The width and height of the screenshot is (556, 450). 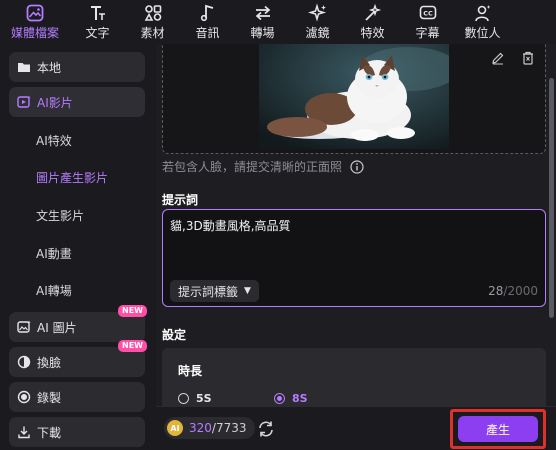 What do you see at coordinates (427, 33) in the screenshot?
I see `toolbar-label: 字幕` at bounding box center [427, 33].